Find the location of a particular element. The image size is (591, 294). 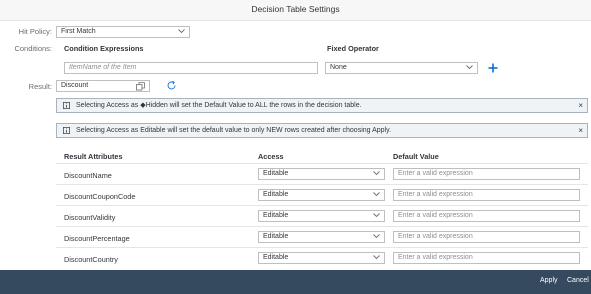

dialog-title: Decision Table Settings is located at coordinates (295, 10).